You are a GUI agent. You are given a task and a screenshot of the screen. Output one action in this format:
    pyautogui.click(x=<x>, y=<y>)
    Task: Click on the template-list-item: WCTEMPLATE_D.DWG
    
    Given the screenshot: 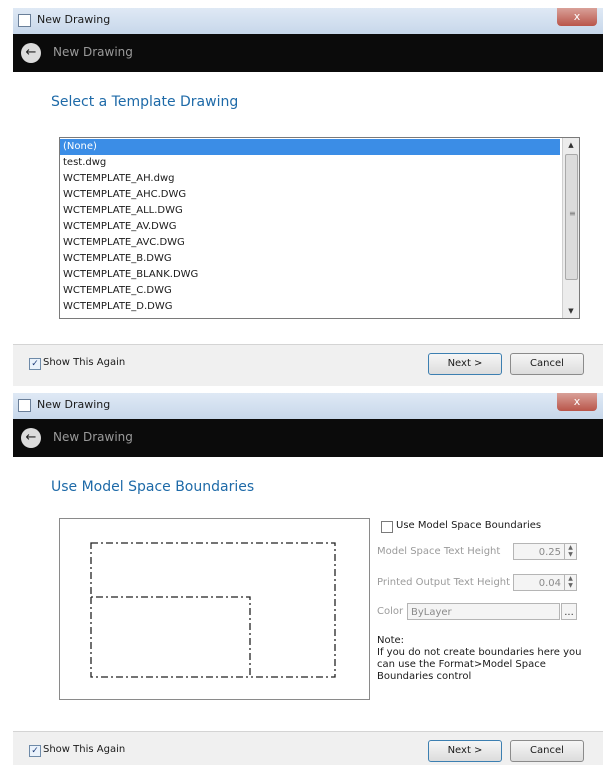 What is the action you would take?
    pyautogui.click(x=310, y=307)
    